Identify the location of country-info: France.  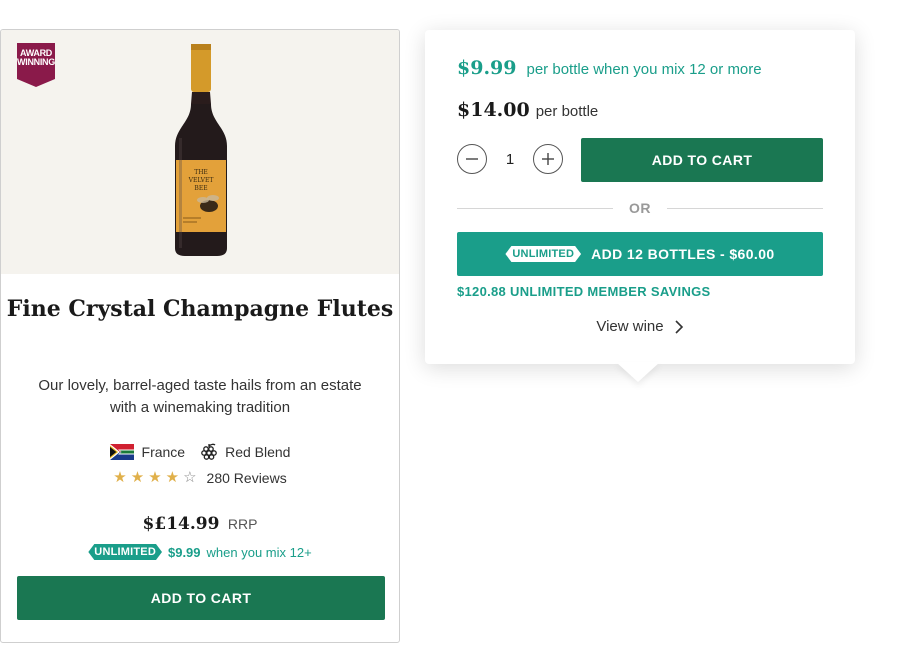
(147, 452).